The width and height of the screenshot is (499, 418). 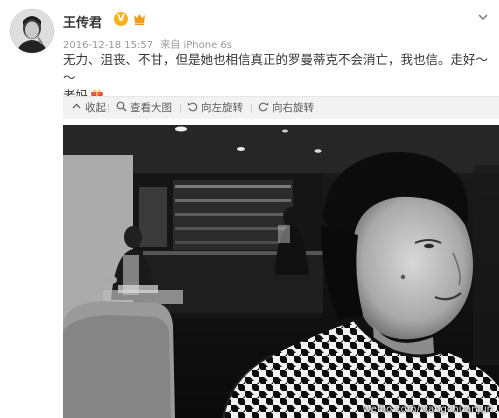 I want to click on collapse-icon, so click(x=76, y=106).